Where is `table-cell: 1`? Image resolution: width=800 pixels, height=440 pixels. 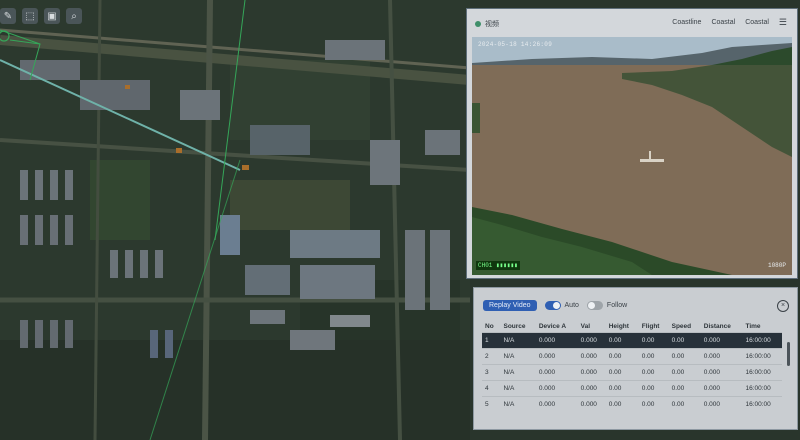
table-cell: 1 is located at coordinates (491, 340).